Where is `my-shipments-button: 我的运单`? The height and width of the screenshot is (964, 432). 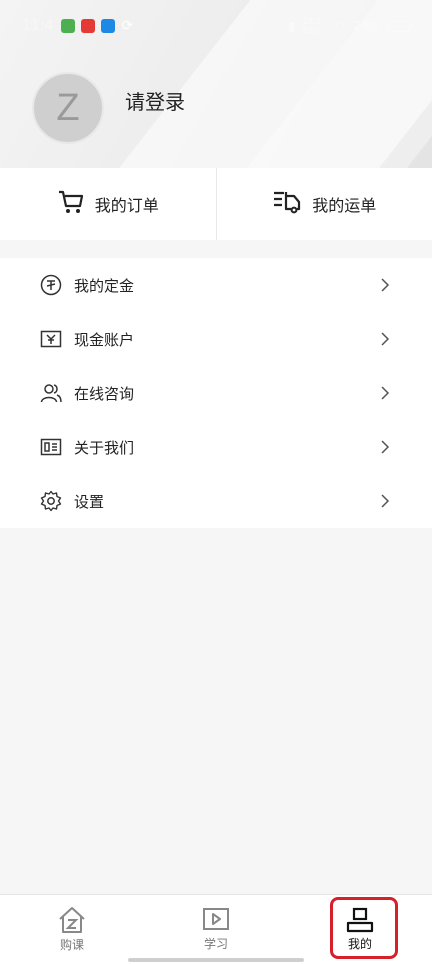 my-shipments-button: 我的运单 is located at coordinates (324, 204).